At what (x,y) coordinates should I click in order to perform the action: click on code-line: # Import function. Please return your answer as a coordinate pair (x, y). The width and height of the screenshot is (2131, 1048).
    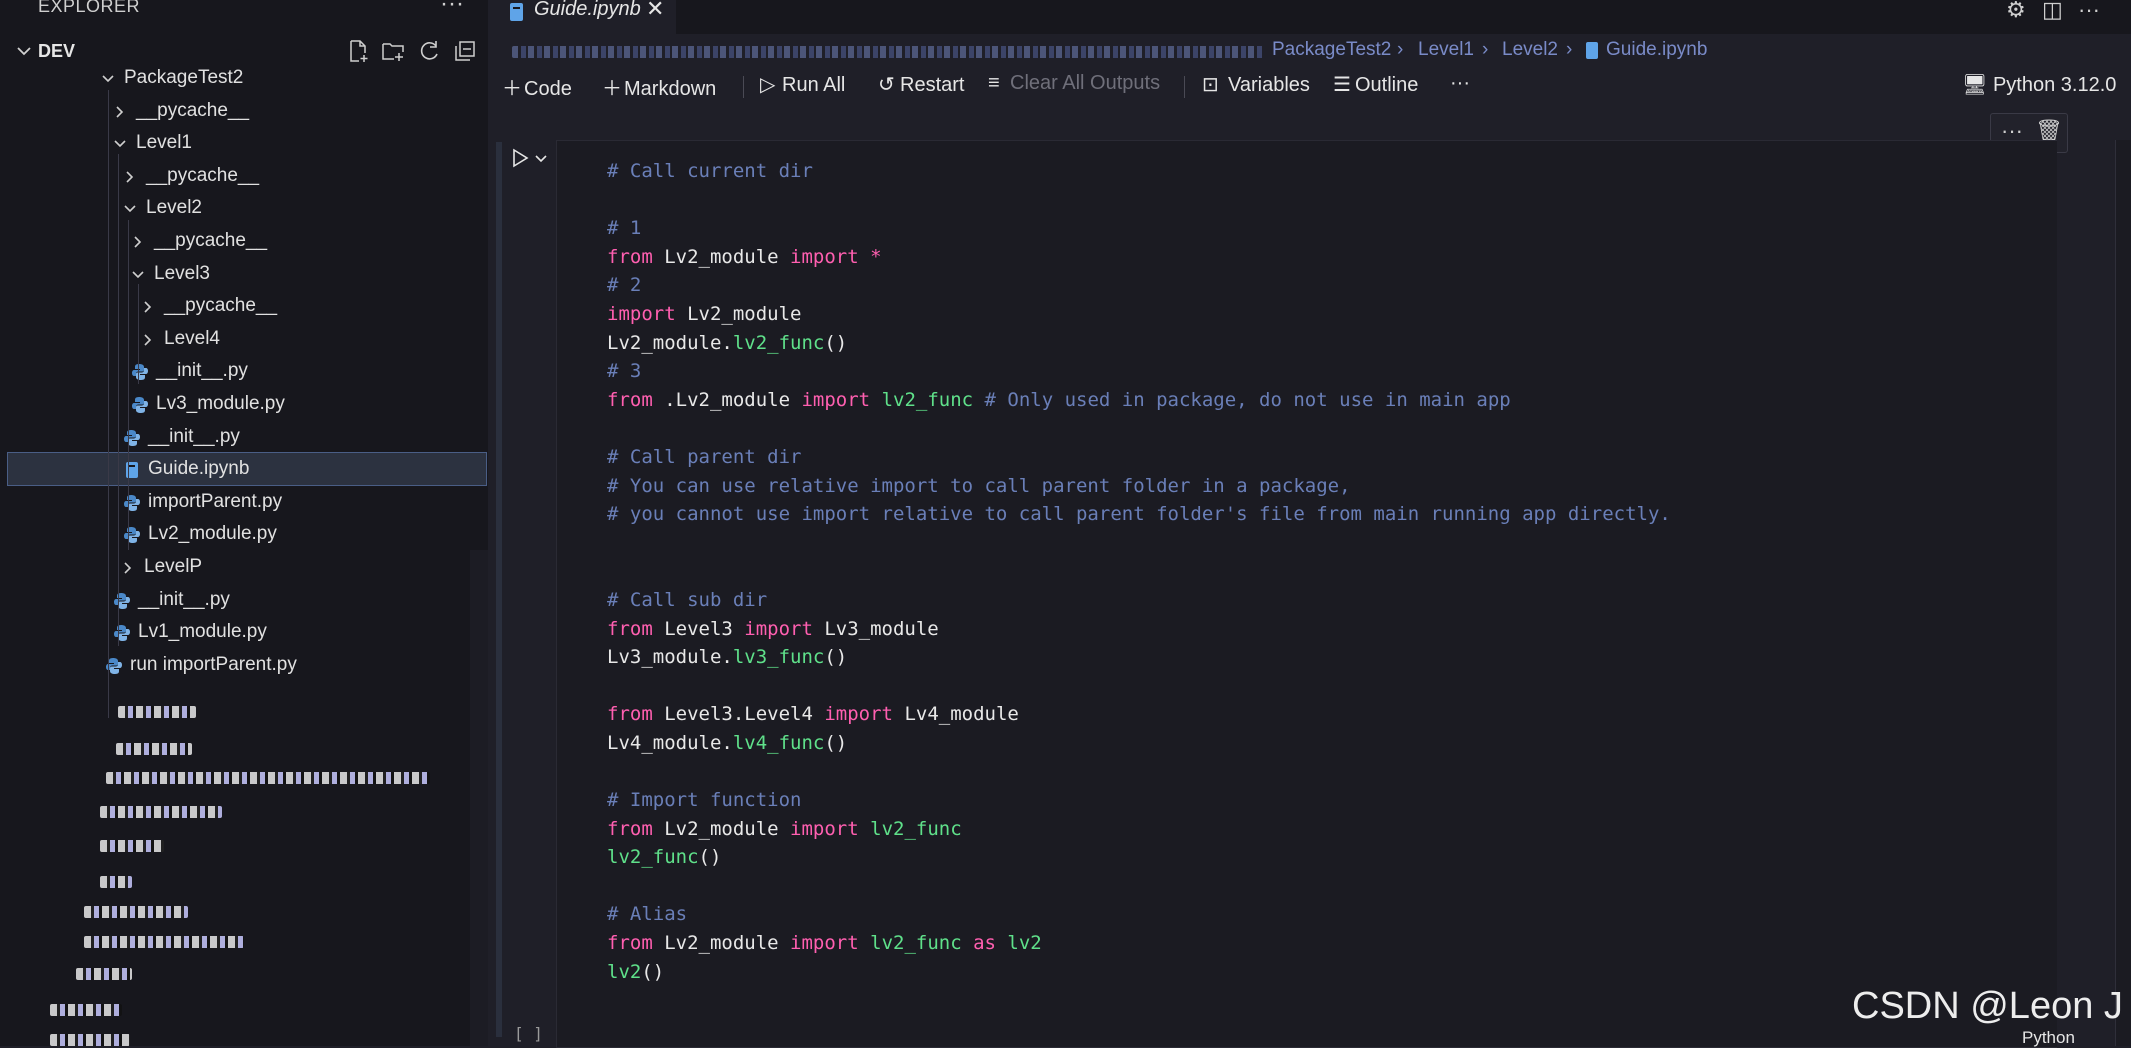
    Looking at the image, I should click on (704, 800).